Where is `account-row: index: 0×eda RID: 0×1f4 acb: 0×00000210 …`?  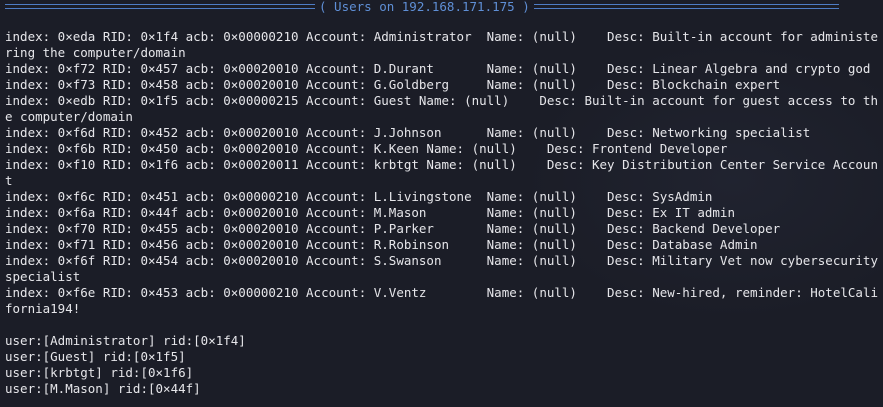
account-row: index: 0×eda RID: 0×1f4 acb: 0×00000210 … is located at coordinates (441, 44).